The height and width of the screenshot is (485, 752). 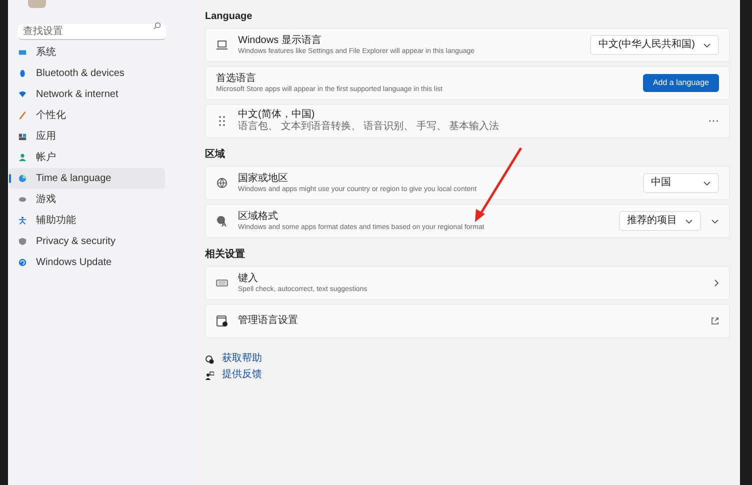 I want to click on section-heading: 相关设置, so click(x=225, y=255).